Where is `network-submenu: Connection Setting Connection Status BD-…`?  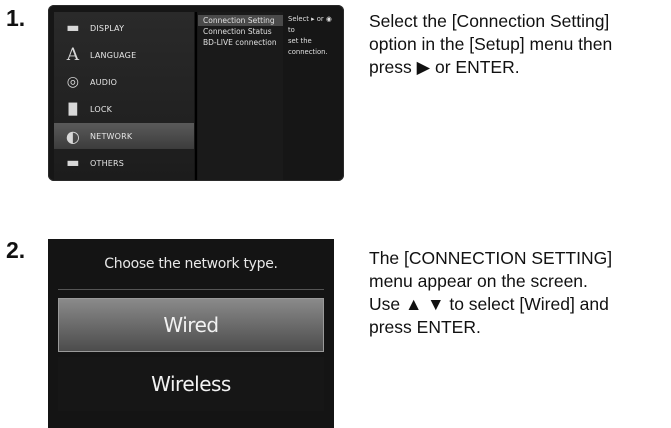
network-submenu: Connection Setting Connection Status BD-… is located at coordinates (240, 96).